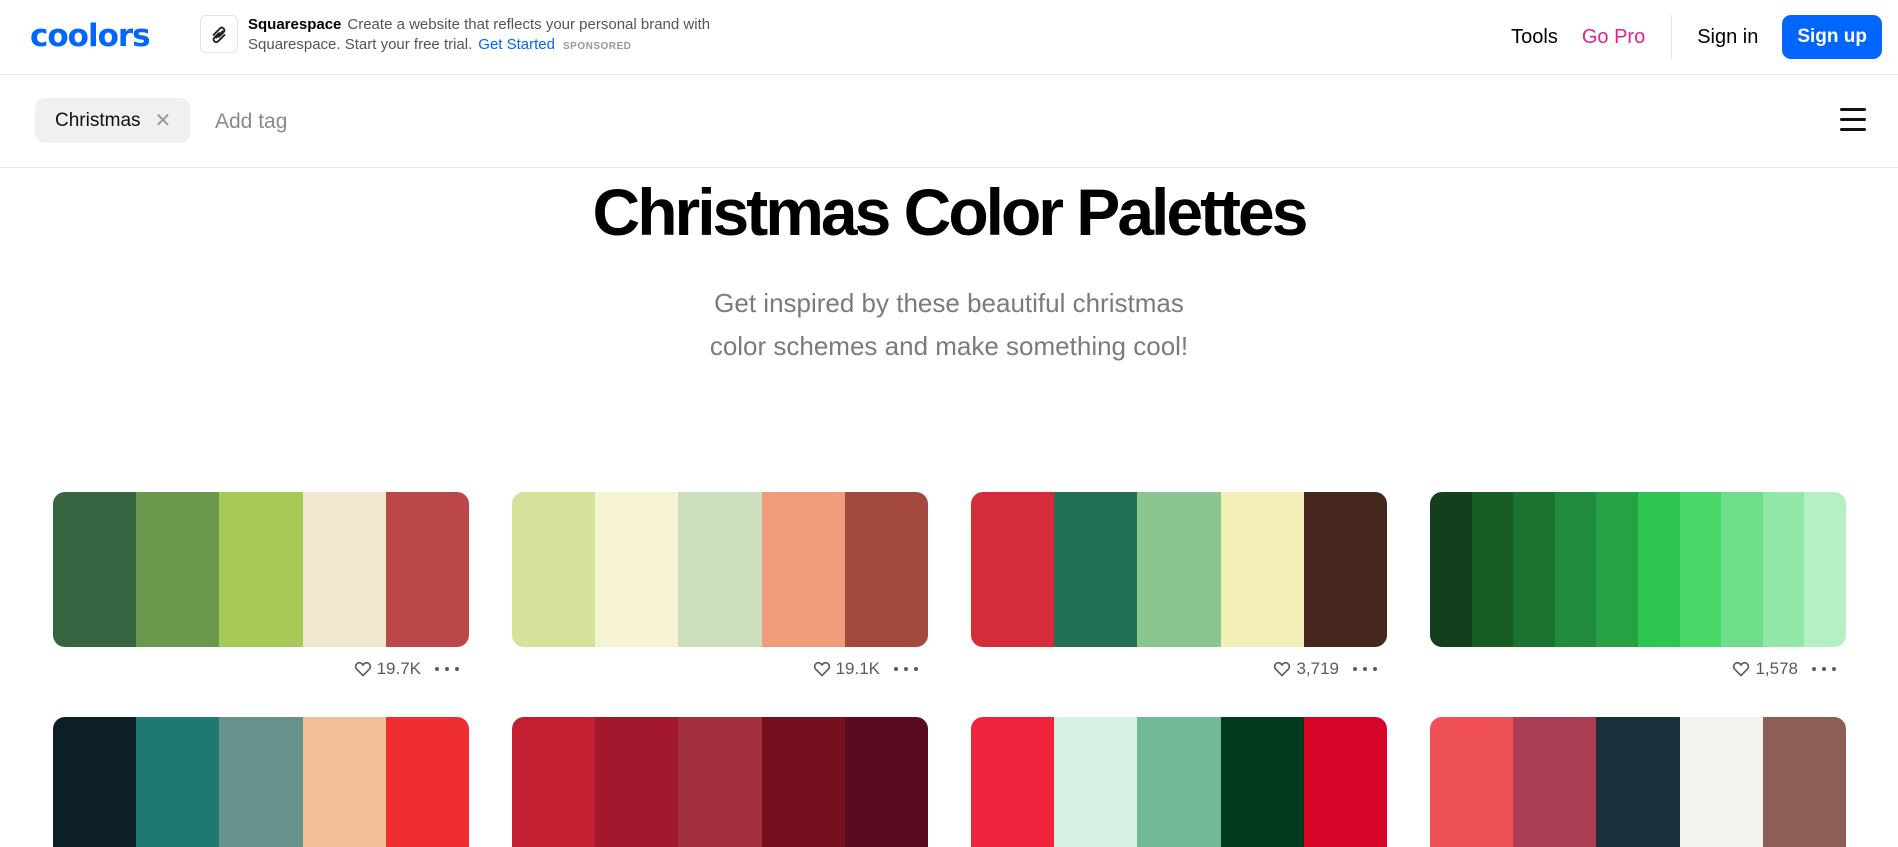 The height and width of the screenshot is (847, 1898). Describe the element at coordinates (1317, 668) in the screenshot. I see `like-count: 3,719` at that location.